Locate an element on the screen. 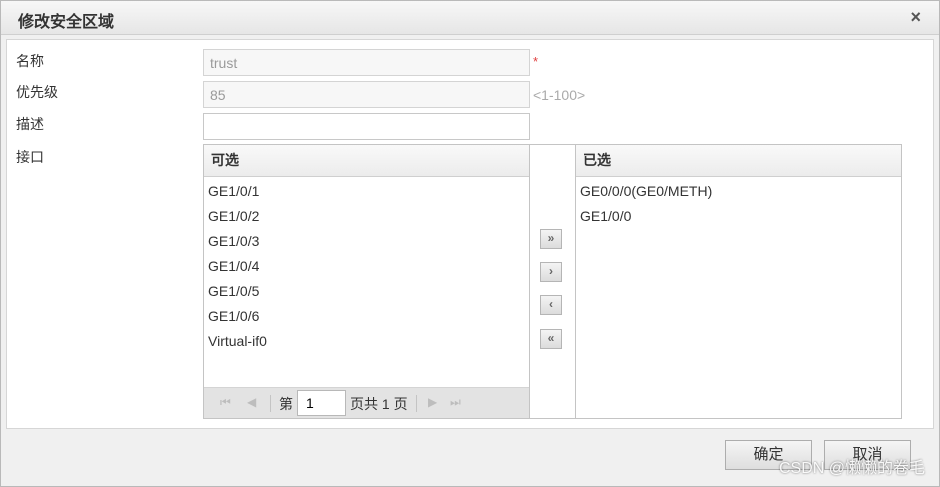 This screenshot has width=940, height=487. priority-field is located at coordinates (366, 94).